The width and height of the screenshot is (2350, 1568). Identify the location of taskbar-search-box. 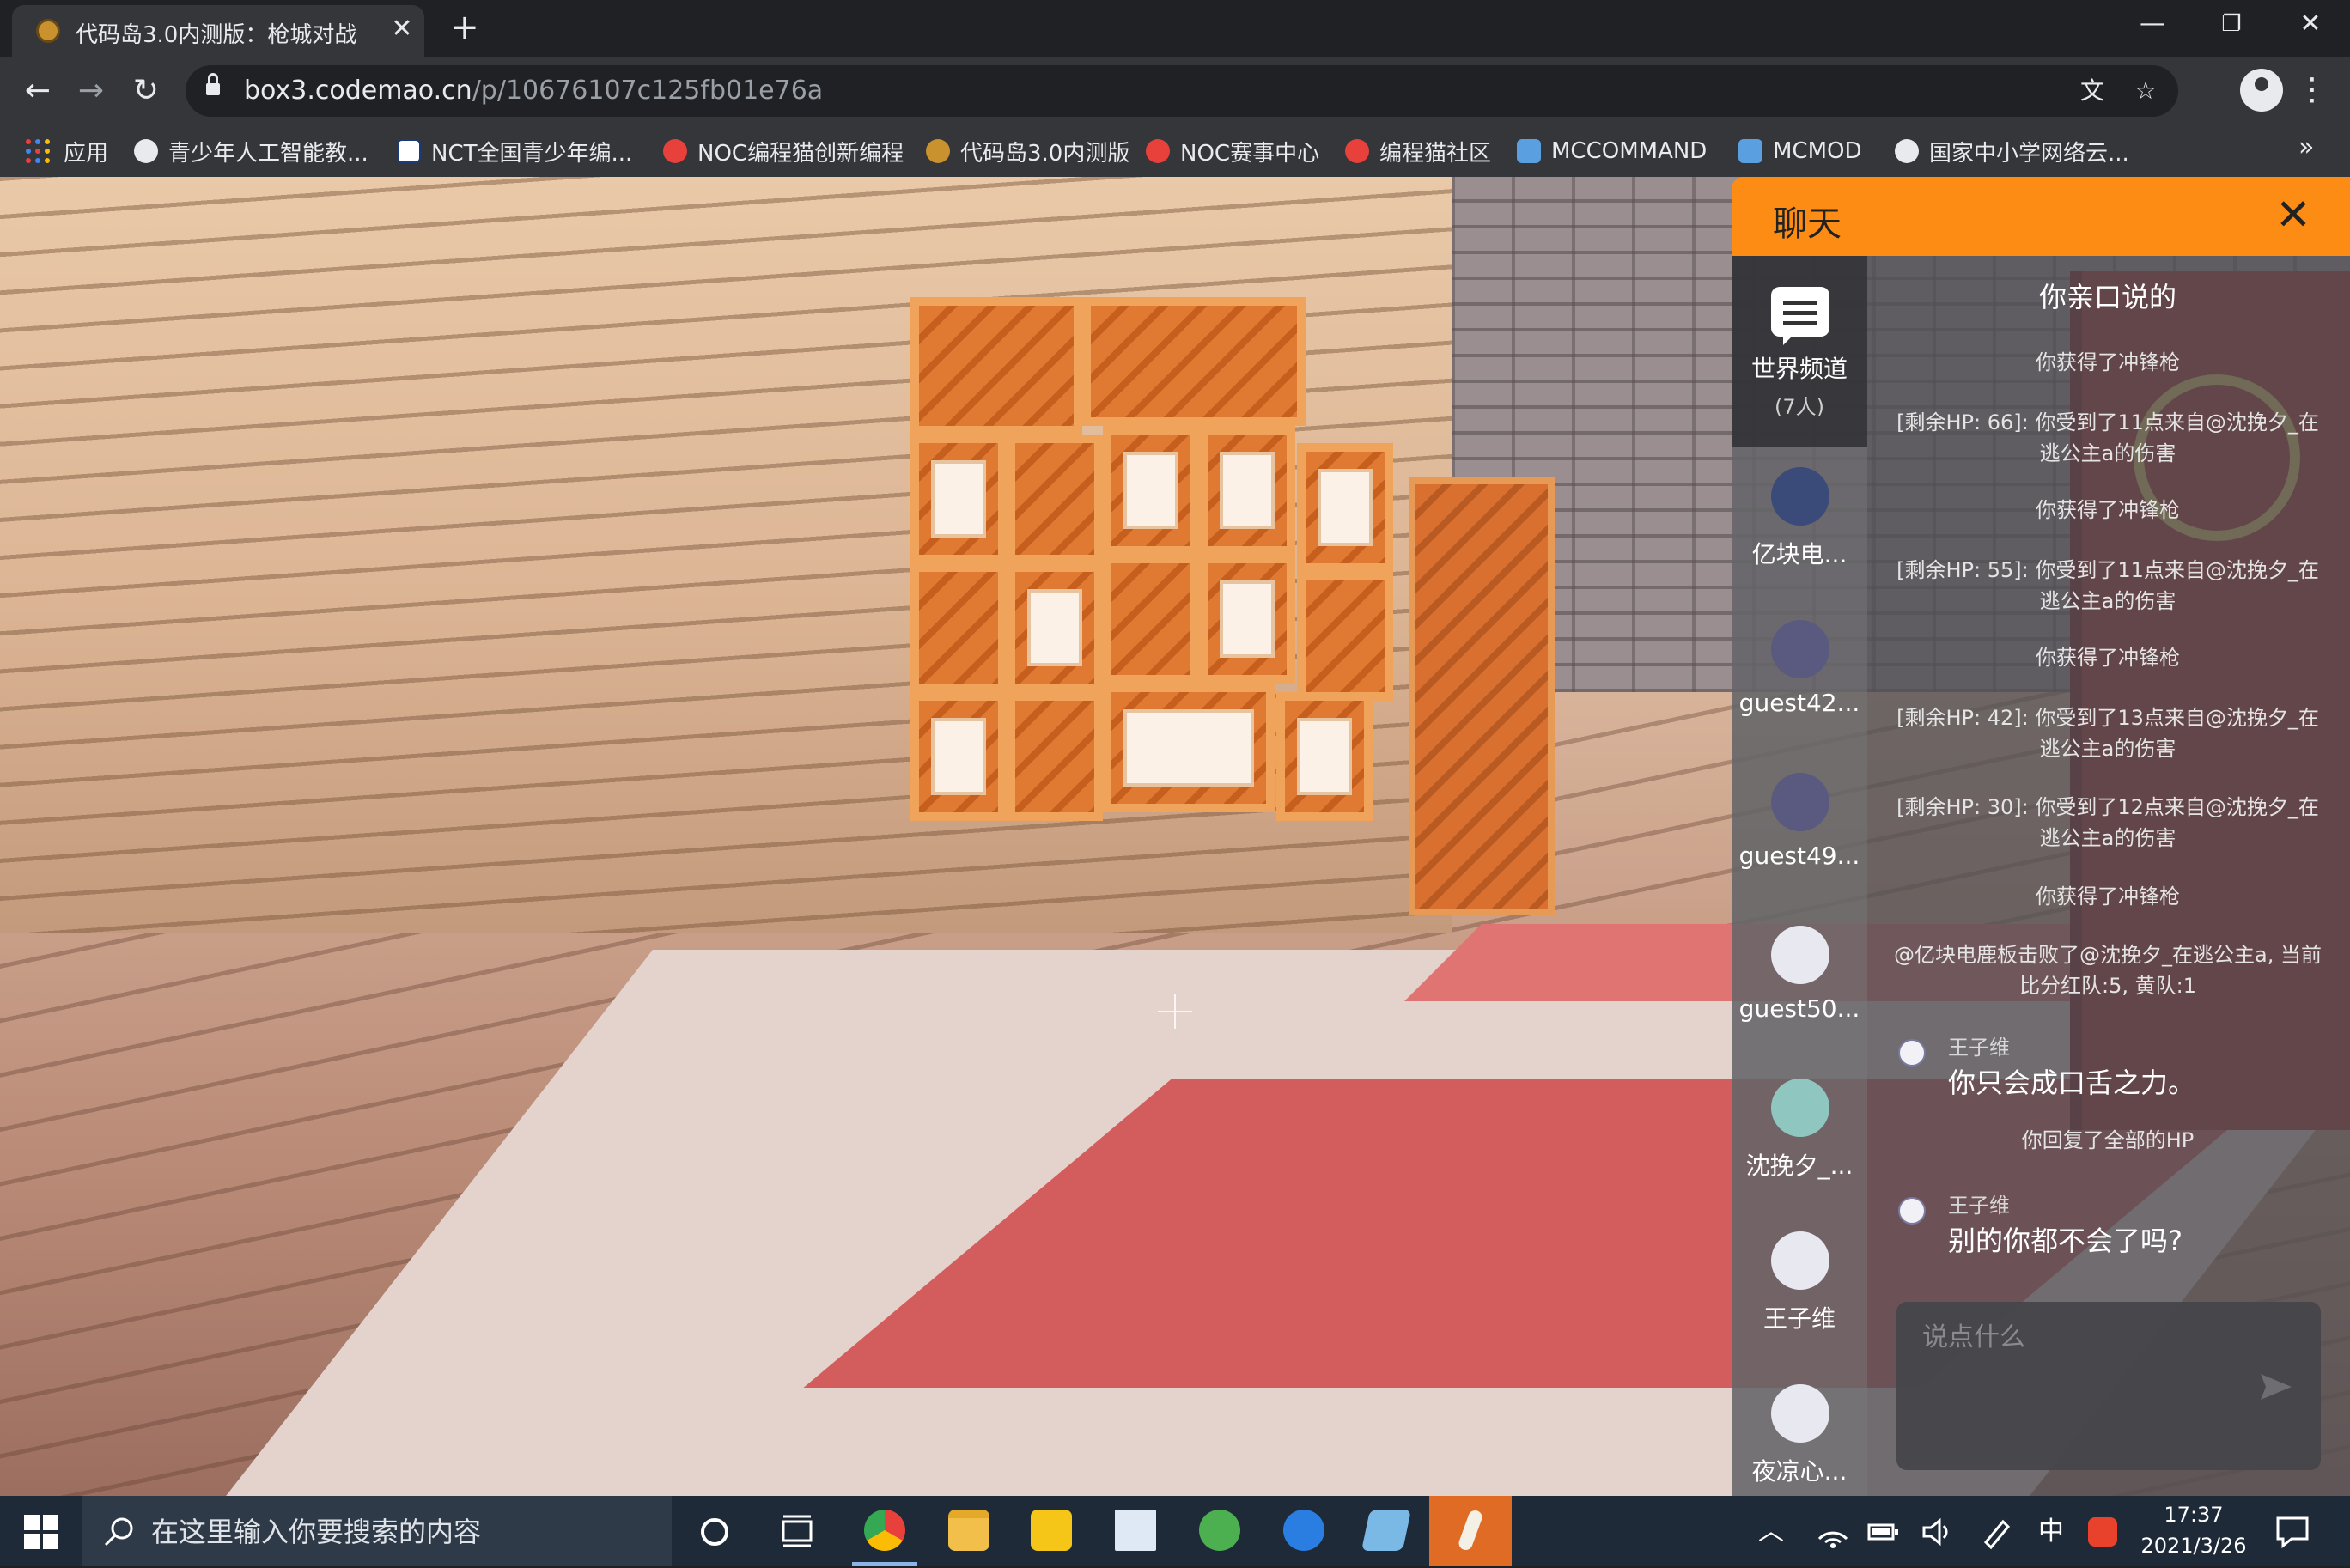
(377, 1532).